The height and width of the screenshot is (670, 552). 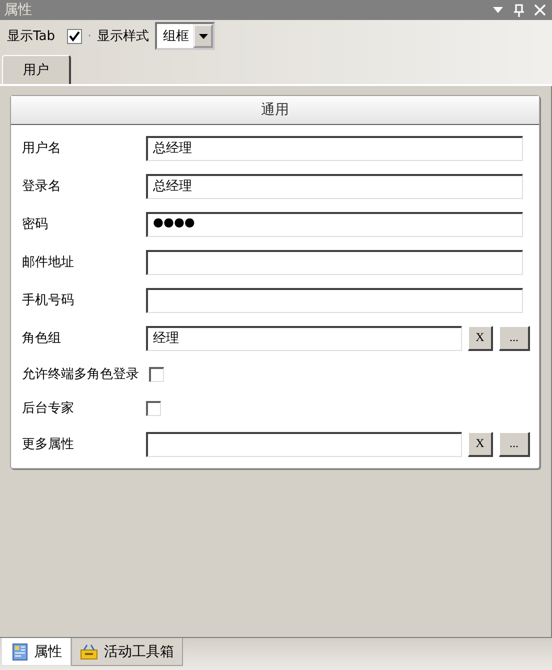 I want to click on caret-icon, so click(x=203, y=36).